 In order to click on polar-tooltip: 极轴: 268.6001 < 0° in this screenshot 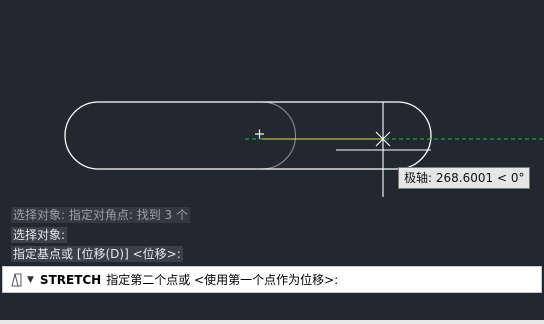, I will do `click(464, 178)`.